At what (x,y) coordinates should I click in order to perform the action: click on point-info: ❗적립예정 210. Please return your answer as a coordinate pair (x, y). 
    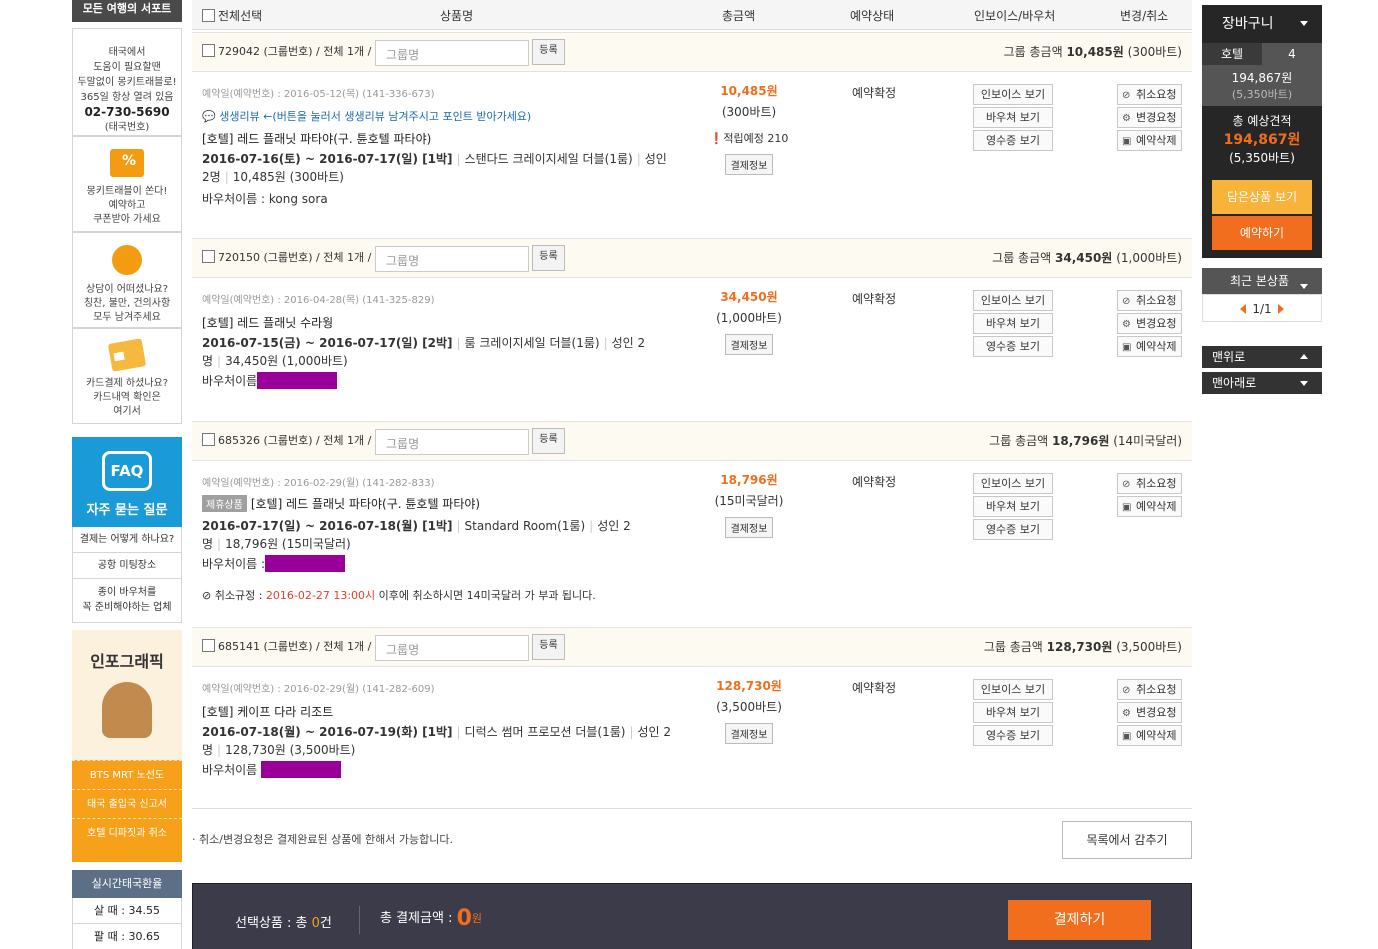
    Looking at the image, I should click on (749, 138).